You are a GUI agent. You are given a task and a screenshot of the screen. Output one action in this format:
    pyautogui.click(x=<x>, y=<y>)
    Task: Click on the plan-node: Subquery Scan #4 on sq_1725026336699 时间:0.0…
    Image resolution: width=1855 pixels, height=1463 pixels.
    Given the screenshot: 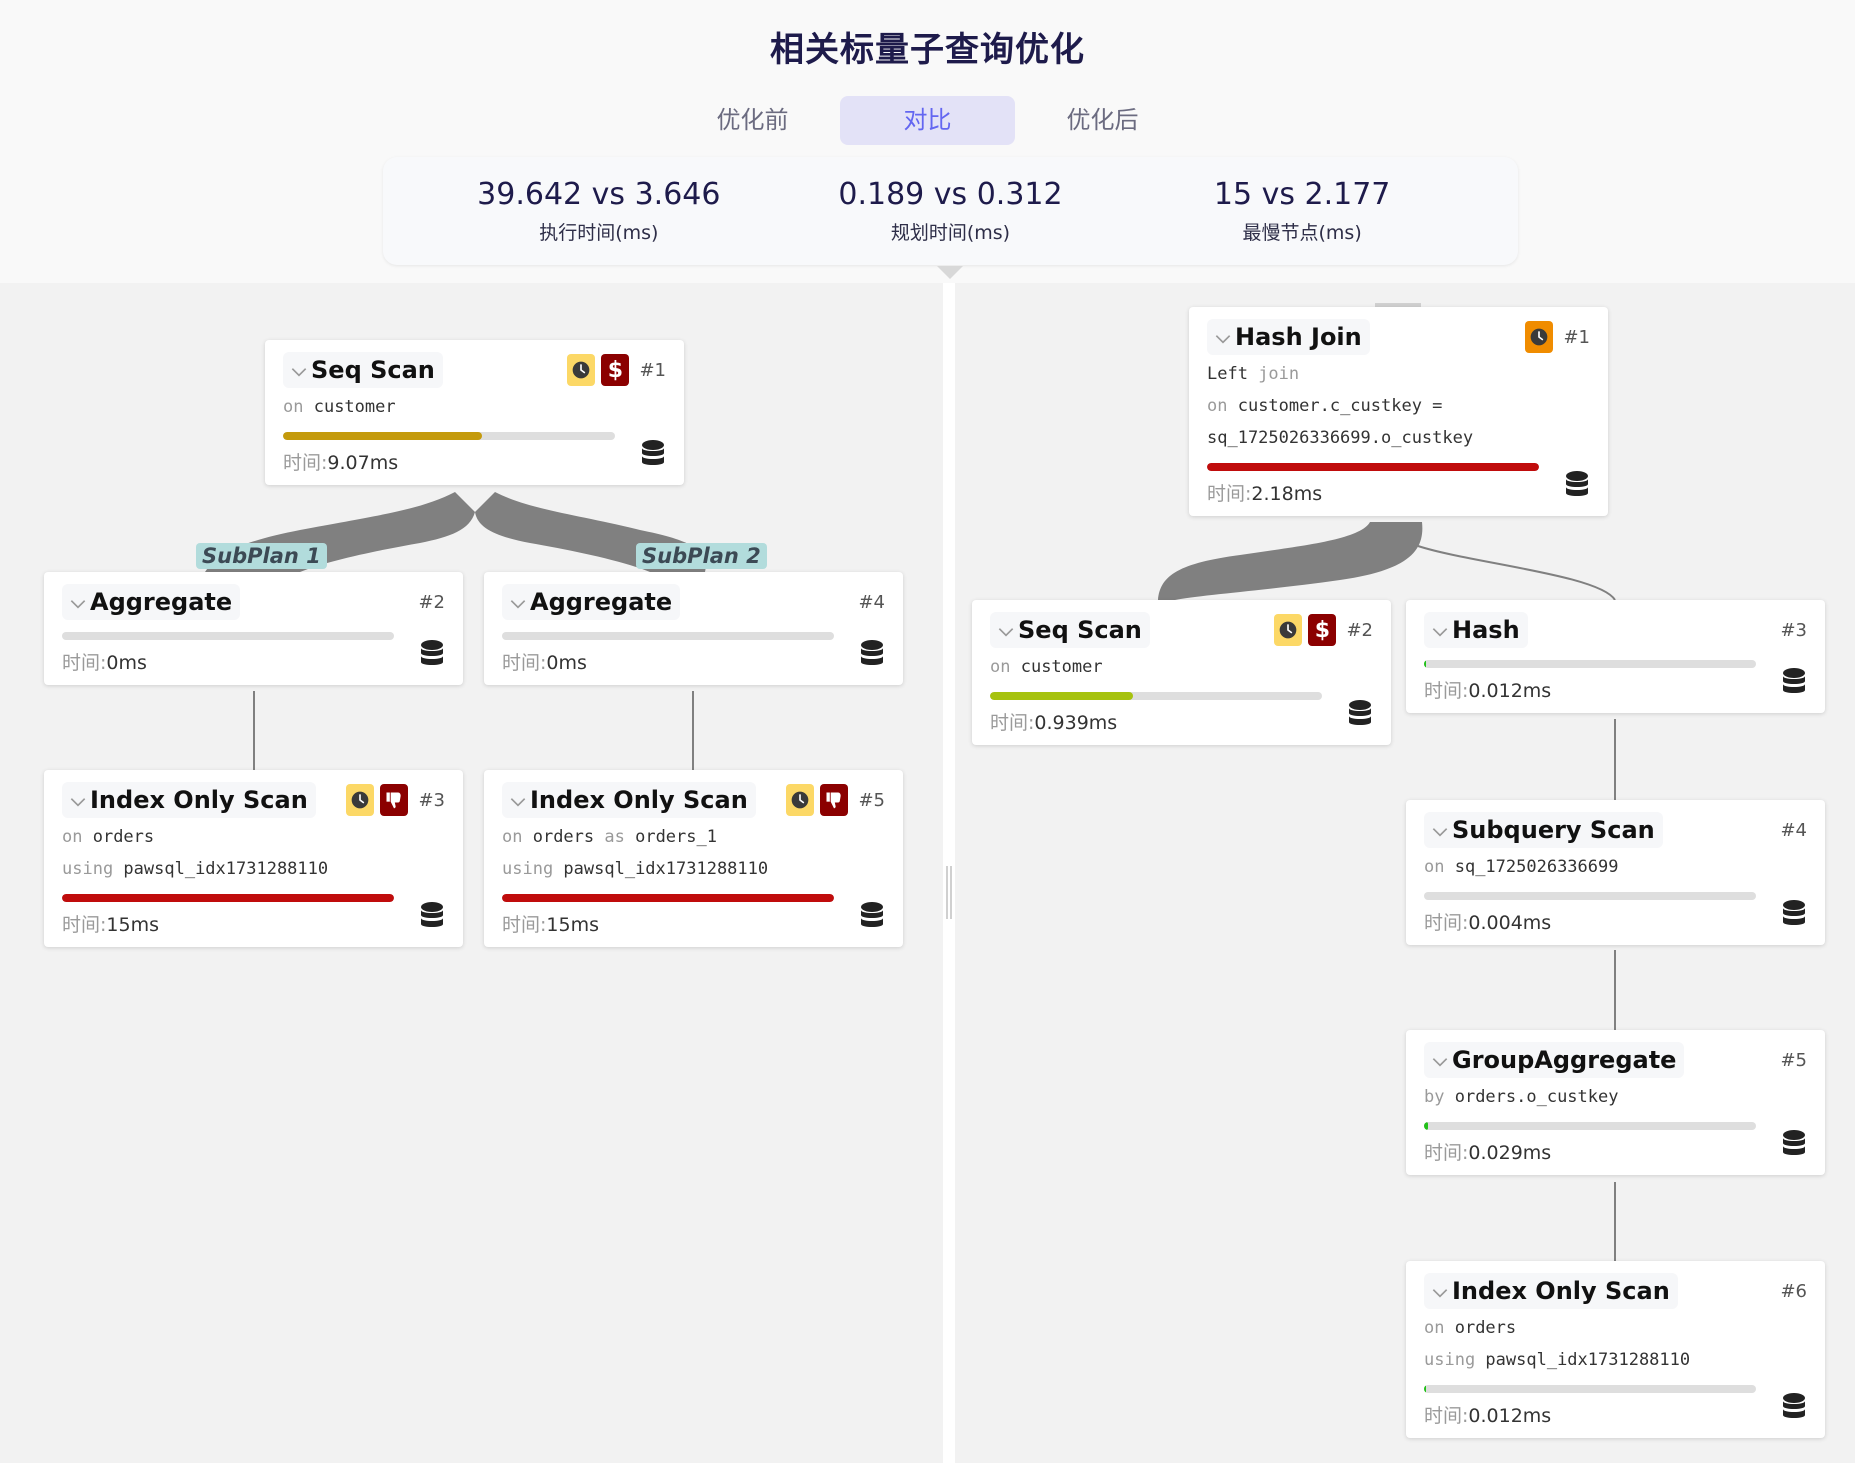 What is the action you would take?
    pyautogui.click(x=1615, y=872)
    